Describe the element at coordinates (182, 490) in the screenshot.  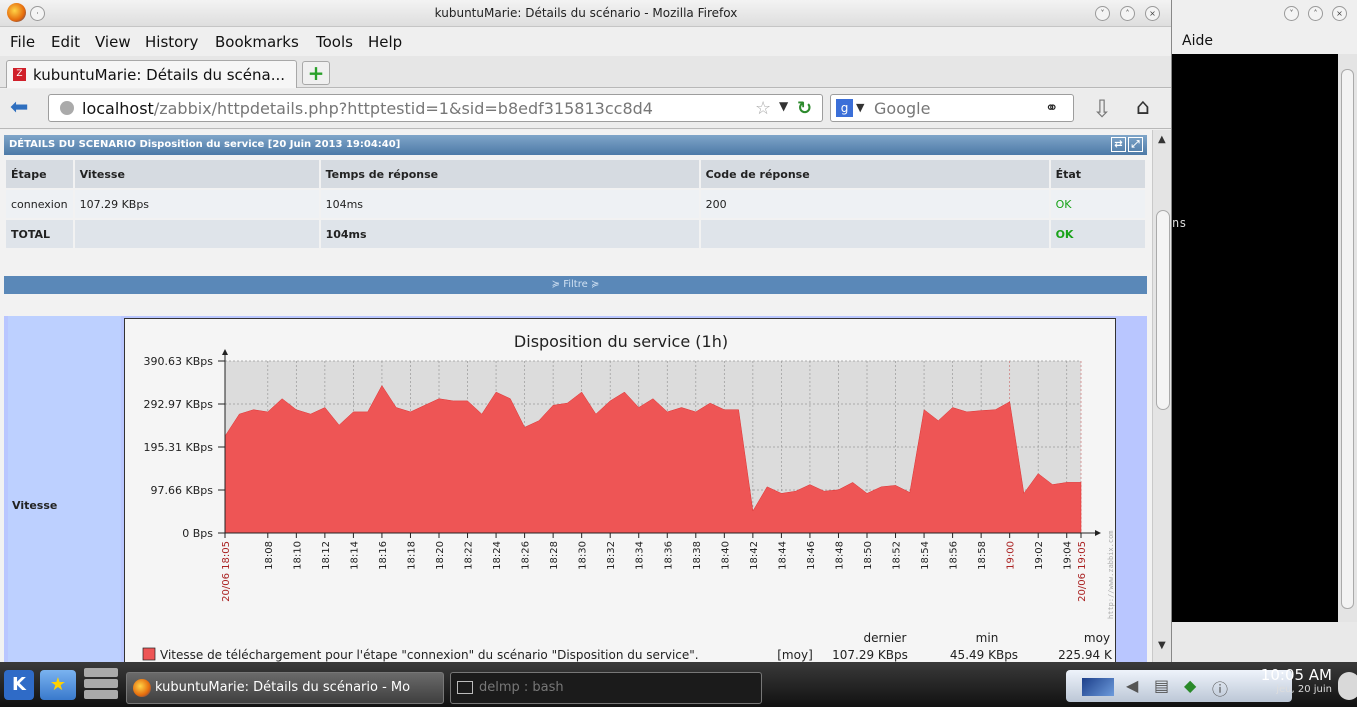
I see `y-tick-label: 97.66 KBps` at that location.